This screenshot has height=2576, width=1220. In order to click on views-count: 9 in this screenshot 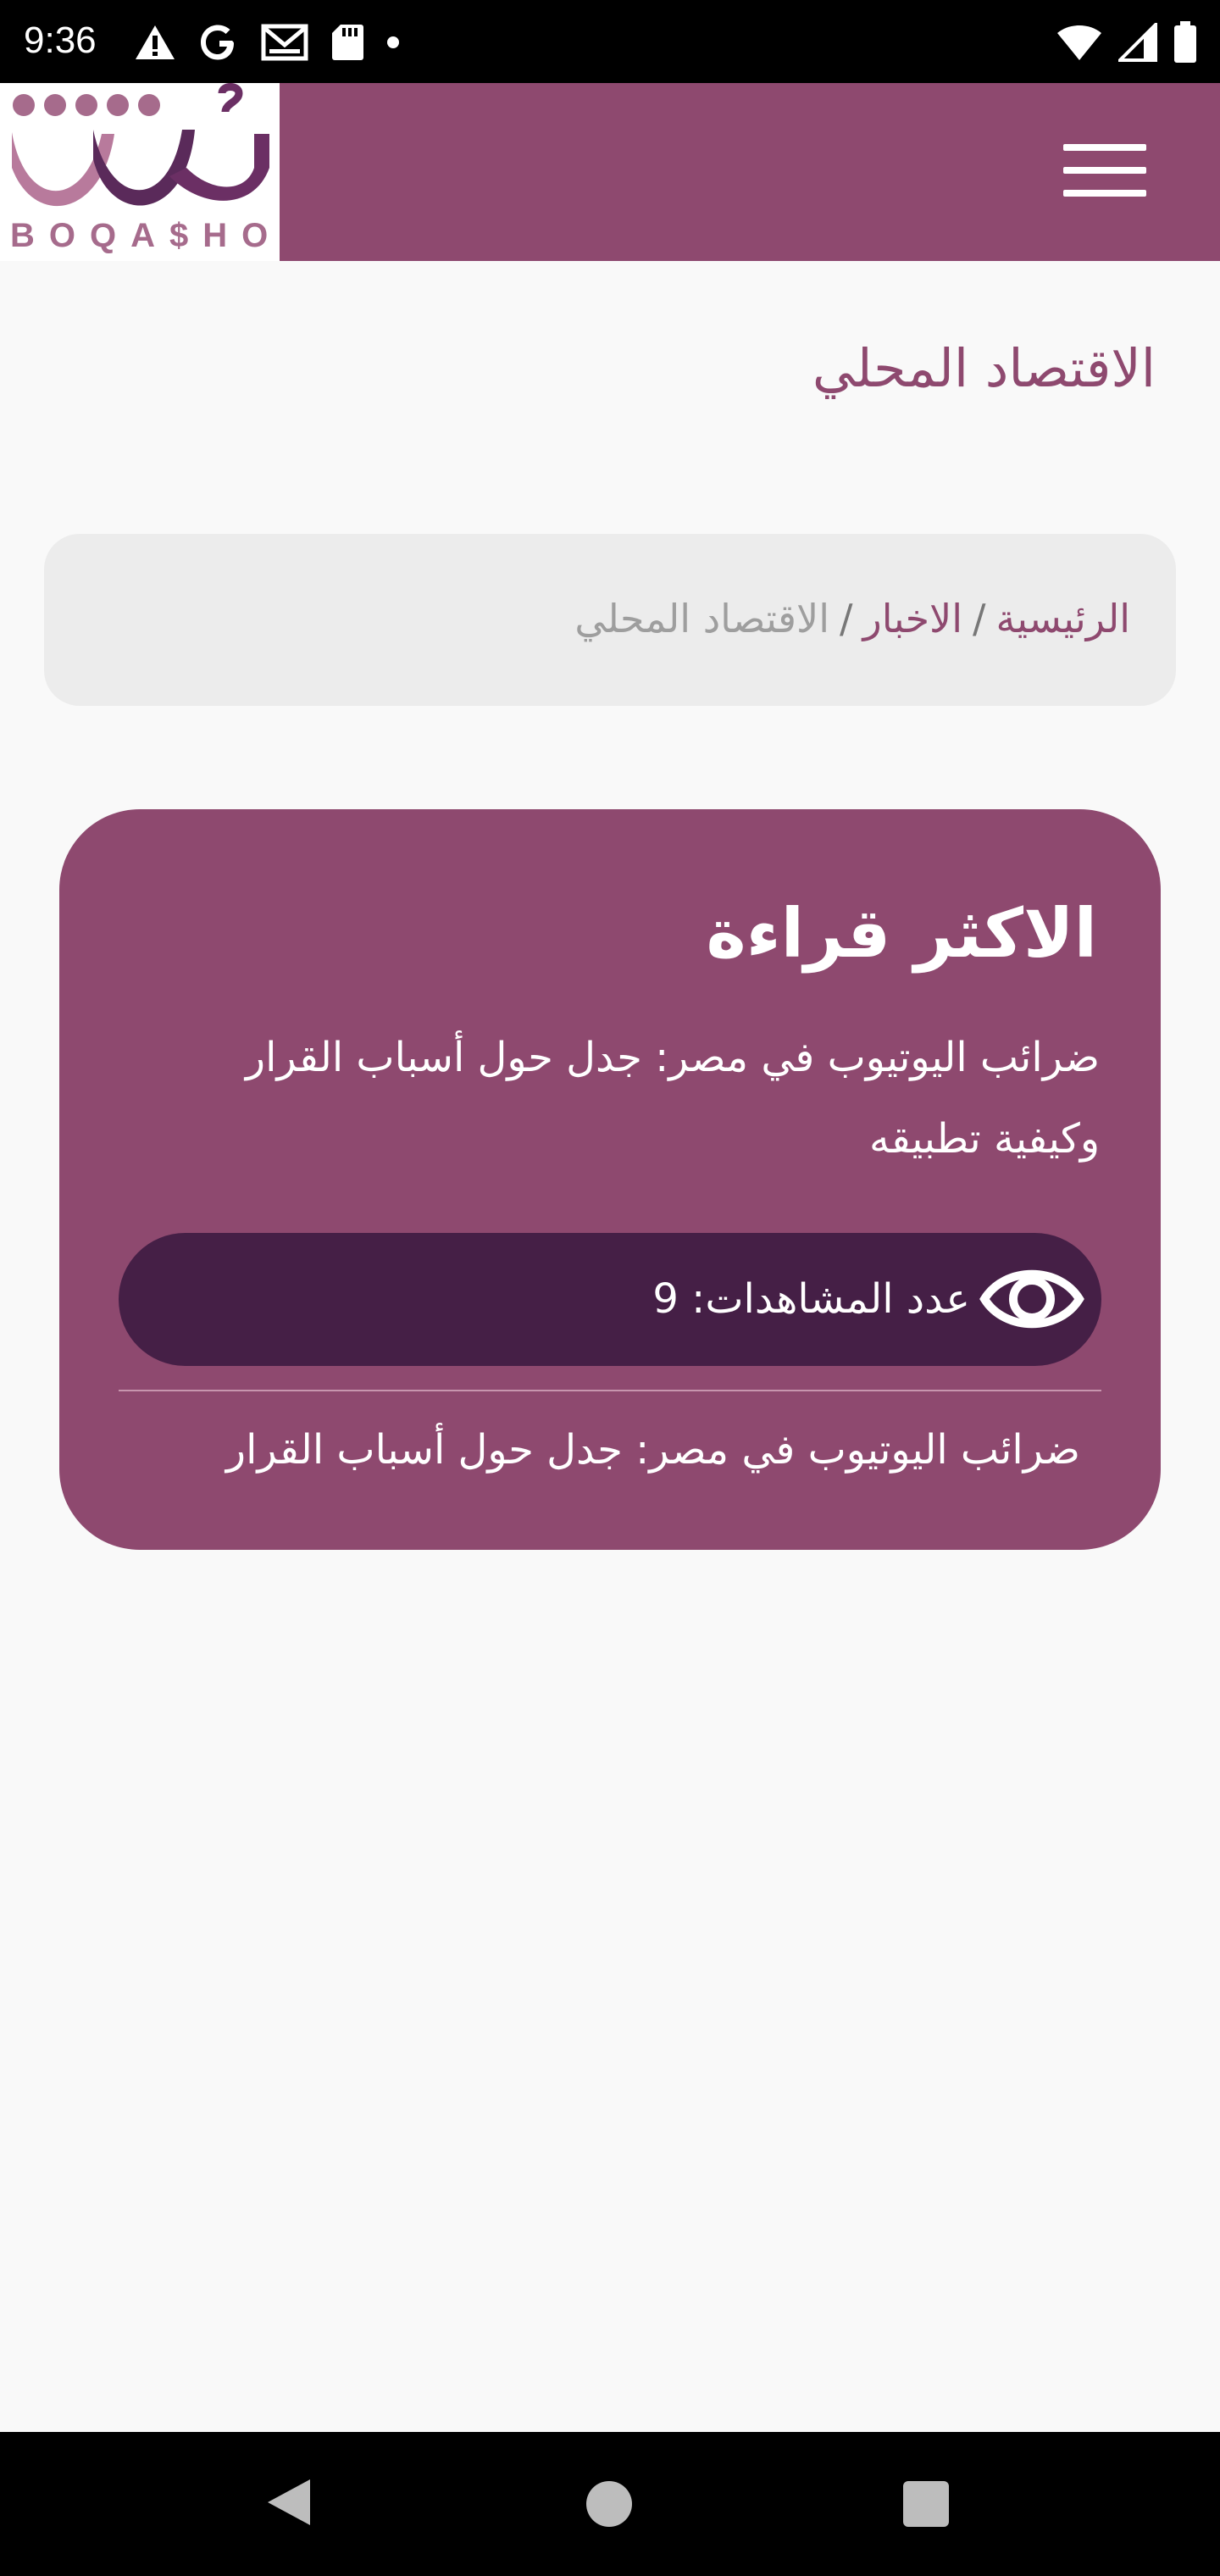, I will do `click(665, 1299)`.